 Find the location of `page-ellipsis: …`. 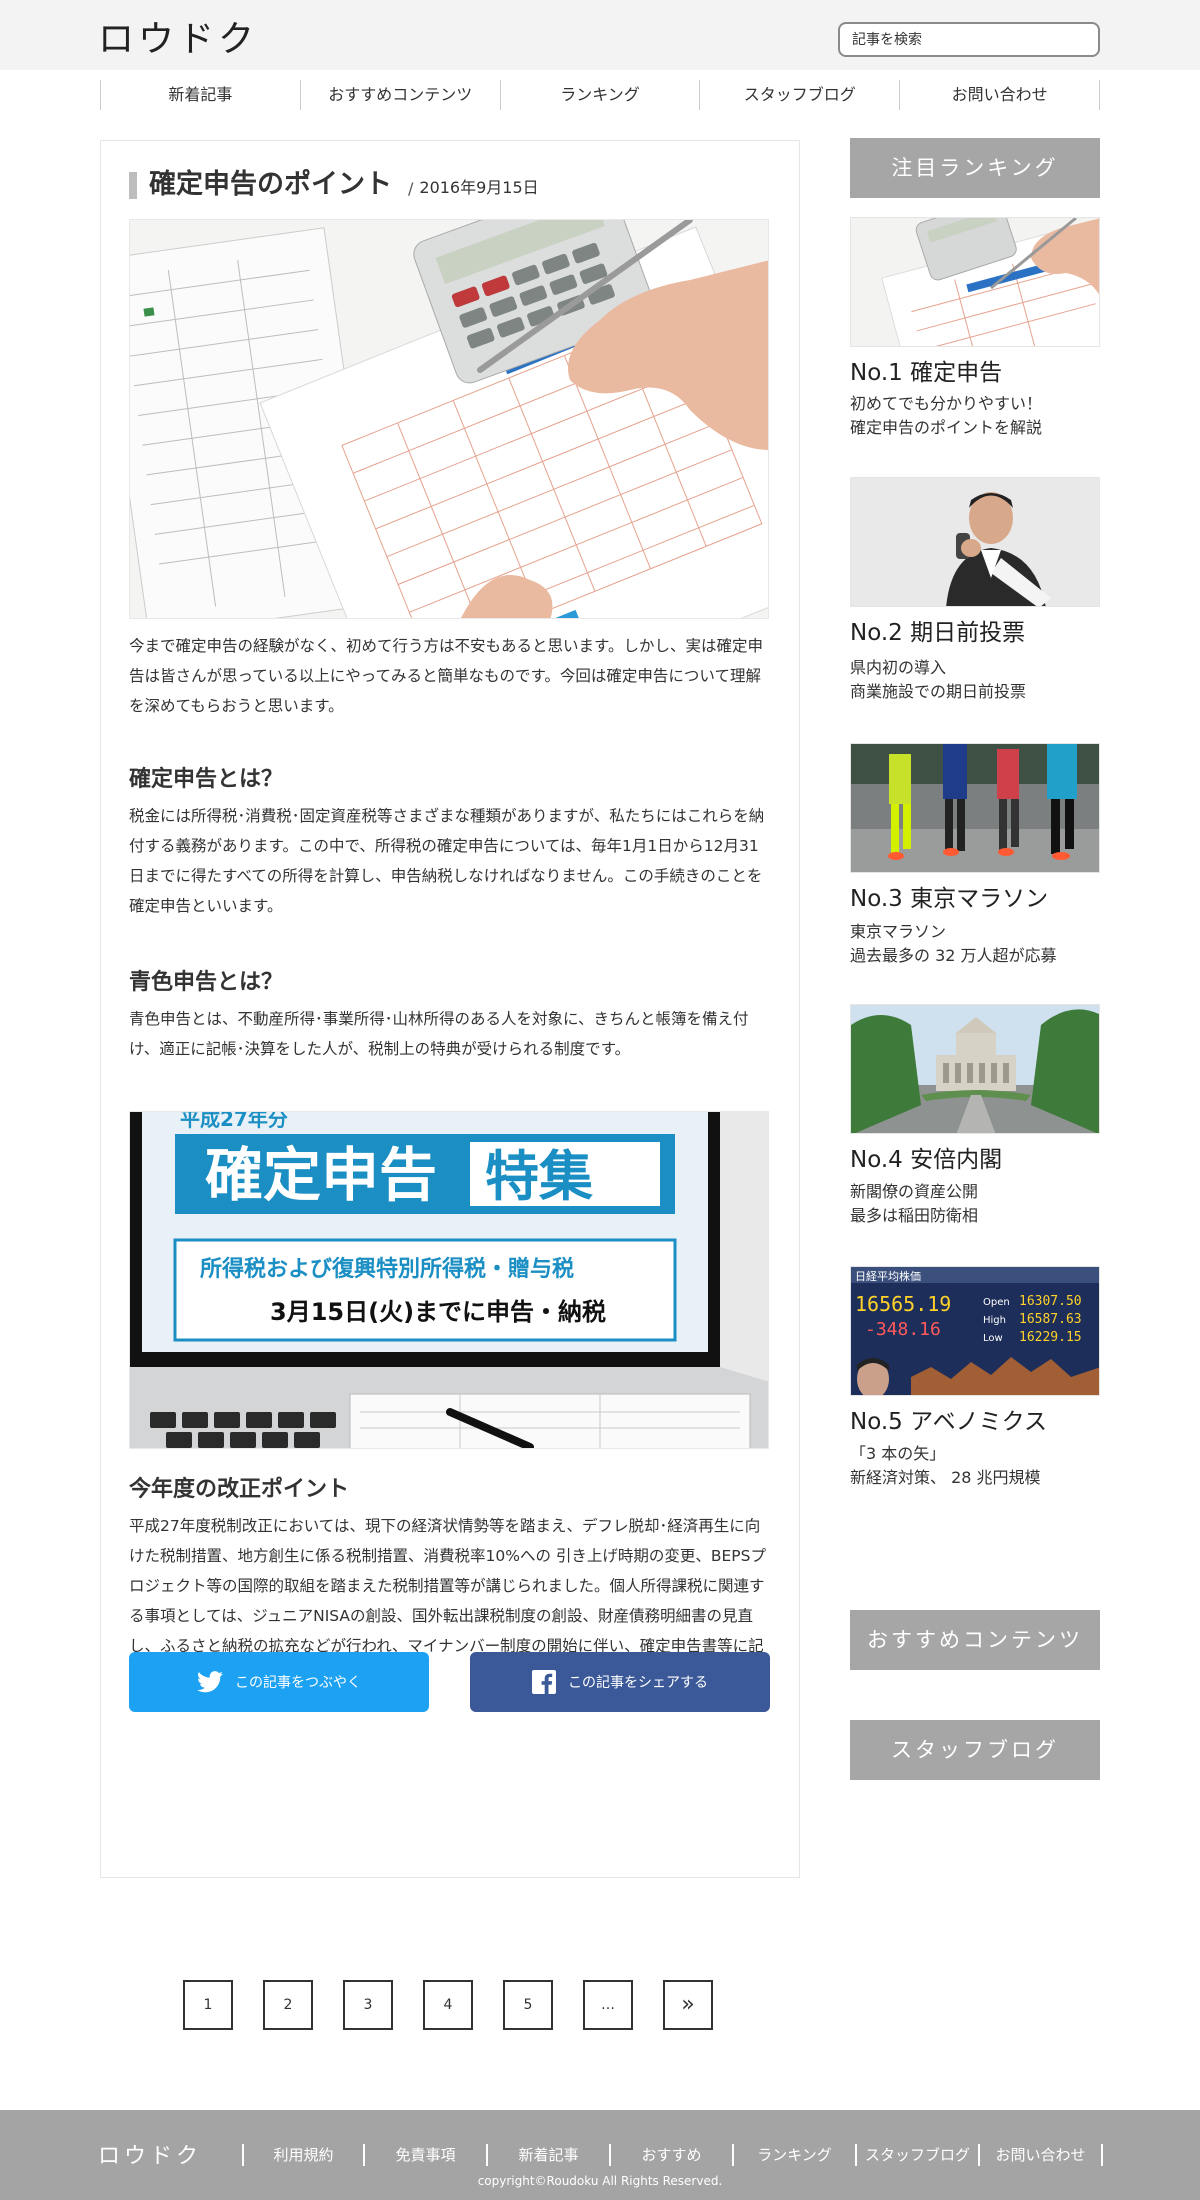

page-ellipsis: … is located at coordinates (608, 2005).